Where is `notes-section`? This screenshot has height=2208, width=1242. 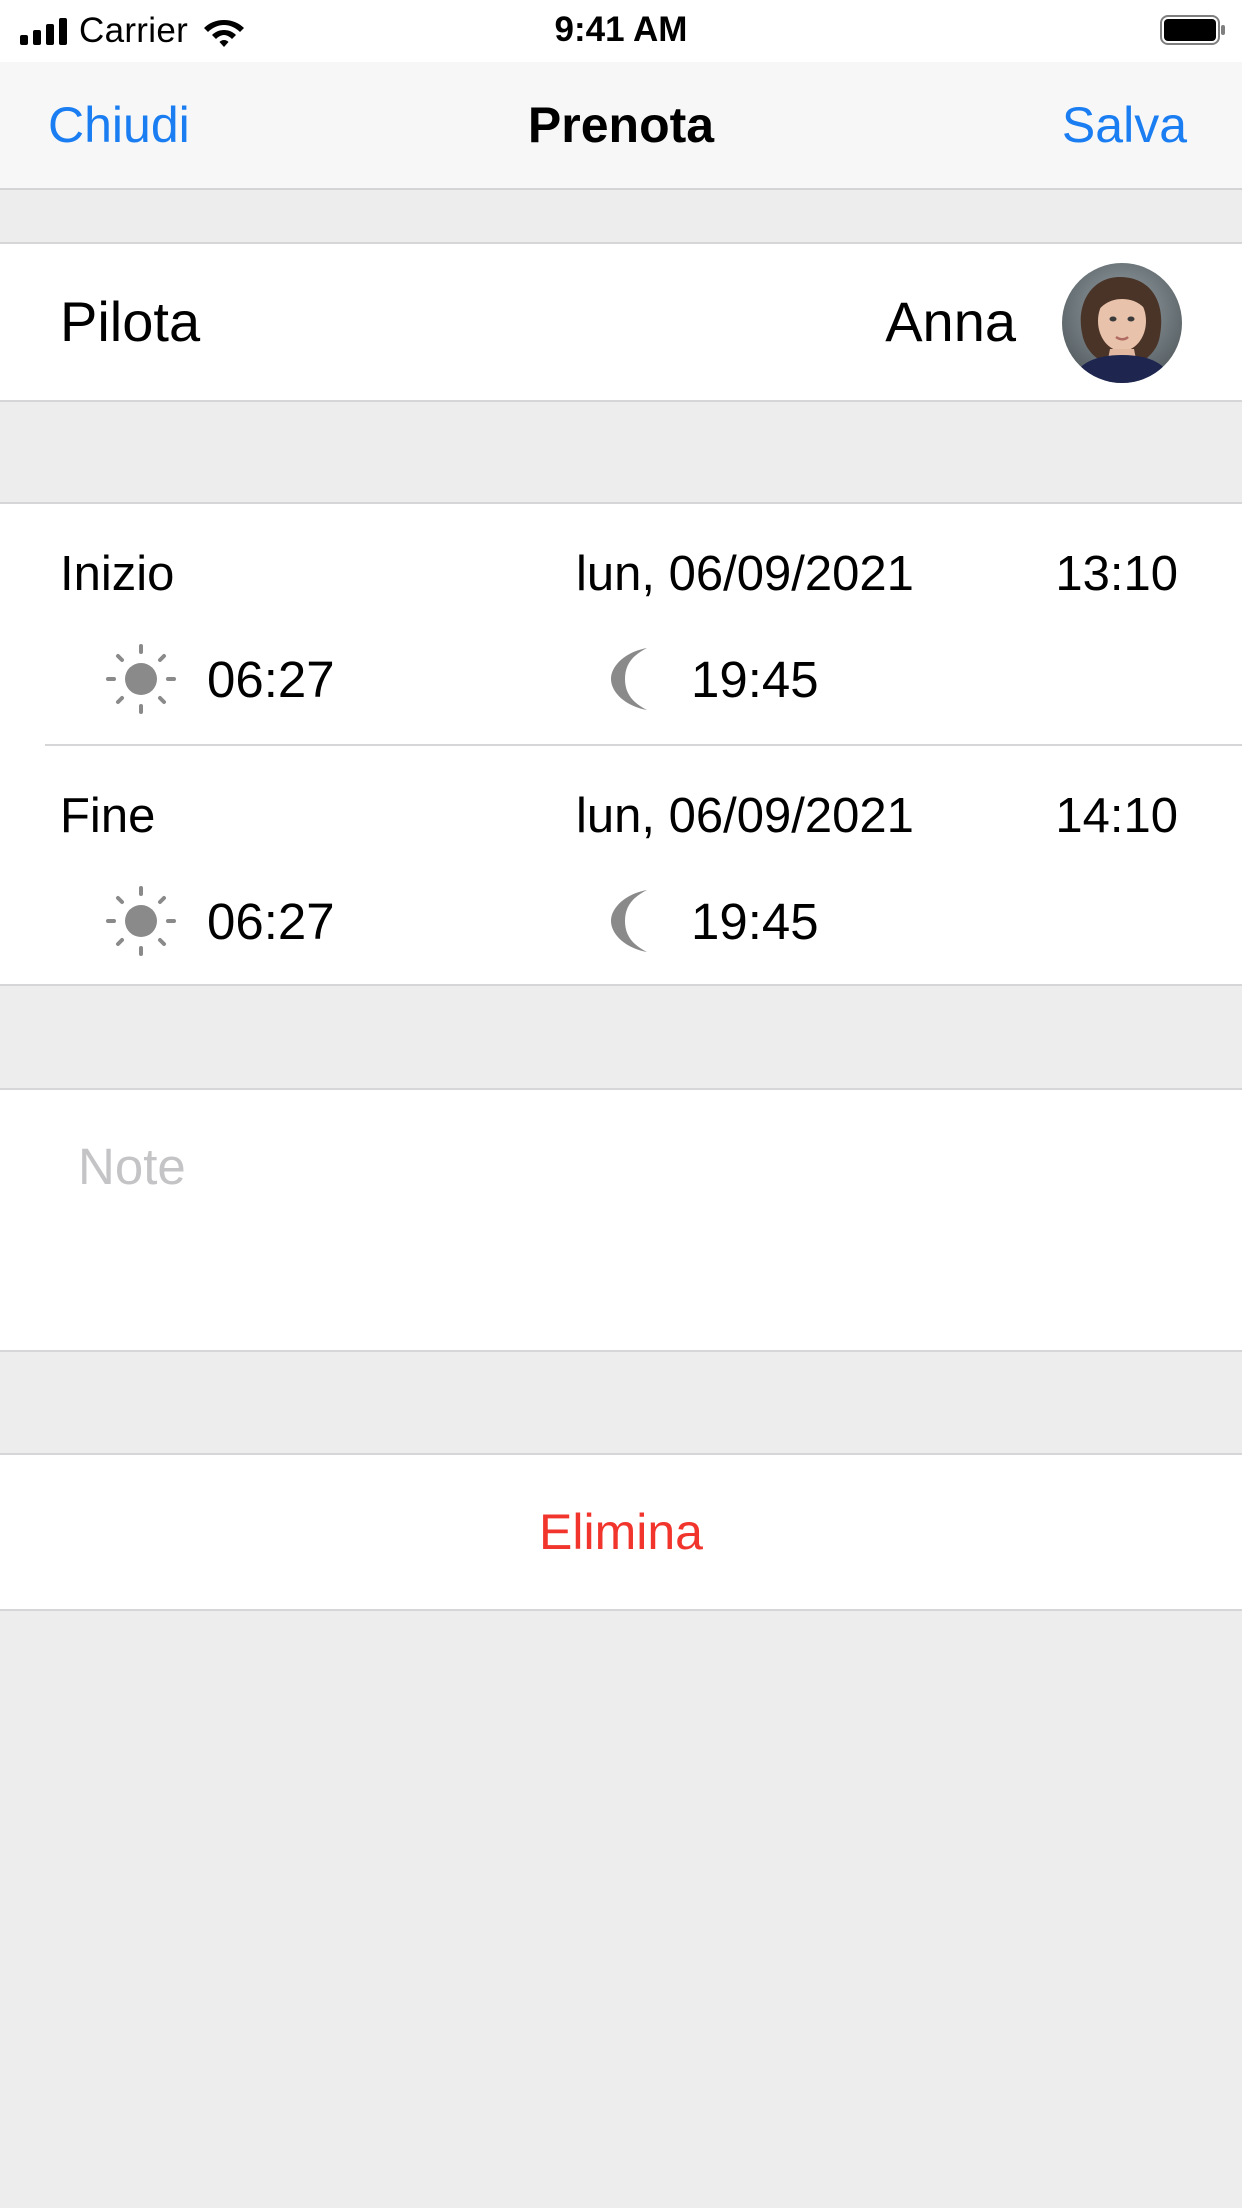
notes-section is located at coordinates (621, 1220).